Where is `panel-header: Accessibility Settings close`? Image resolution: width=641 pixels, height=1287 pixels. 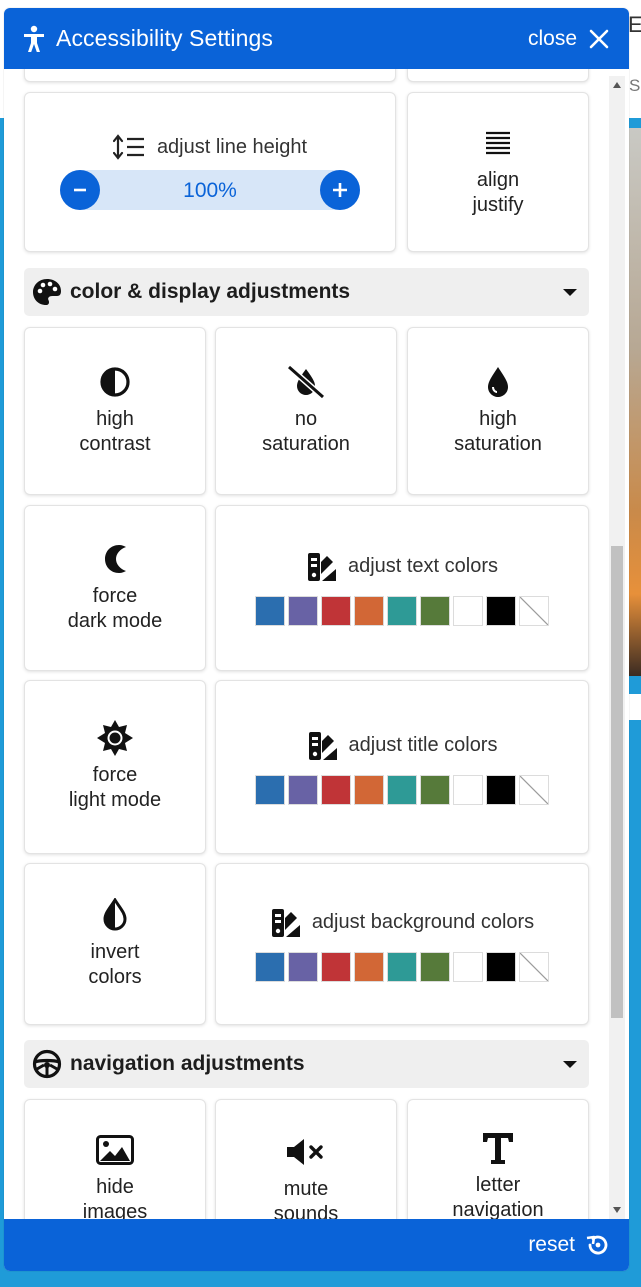 panel-header: Accessibility Settings close is located at coordinates (316, 38).